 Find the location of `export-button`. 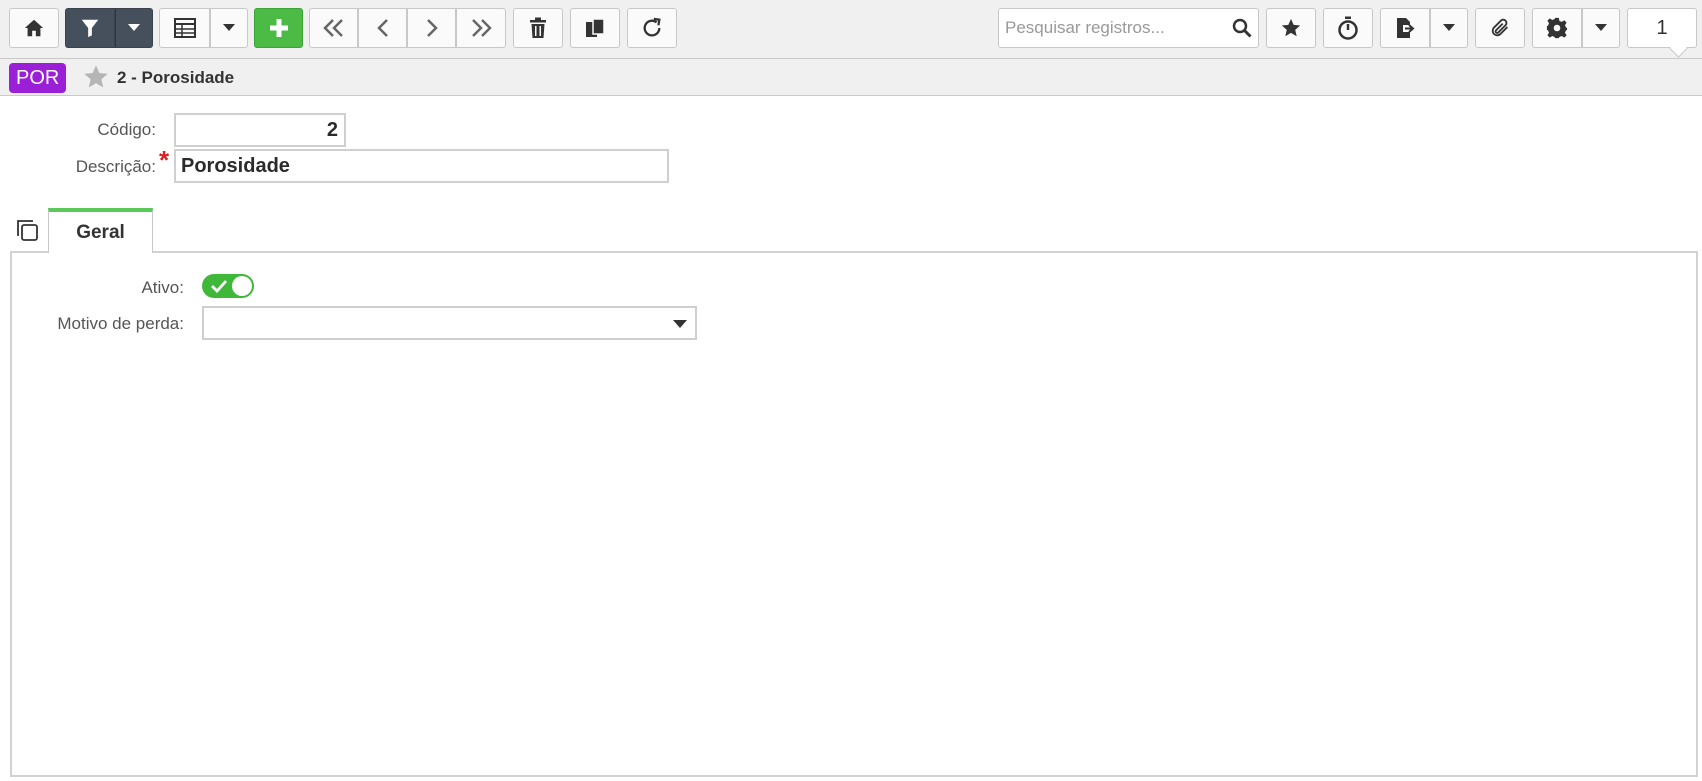

export-button is located at coordinates (1405, 28).